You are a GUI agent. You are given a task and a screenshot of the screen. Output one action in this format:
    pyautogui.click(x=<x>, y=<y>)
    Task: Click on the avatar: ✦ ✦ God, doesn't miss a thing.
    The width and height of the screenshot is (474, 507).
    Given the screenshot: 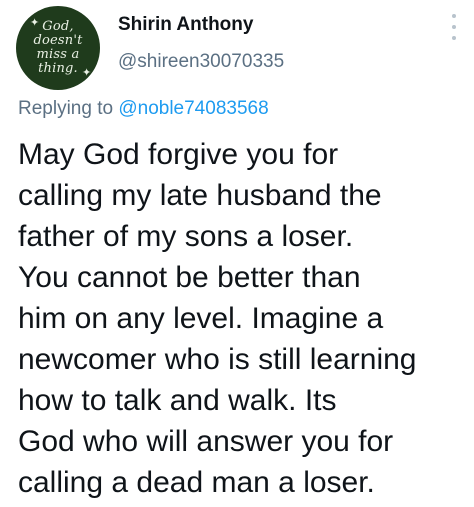 What is the action you would take?
    pyautogui.click(x=58, y=48)
    